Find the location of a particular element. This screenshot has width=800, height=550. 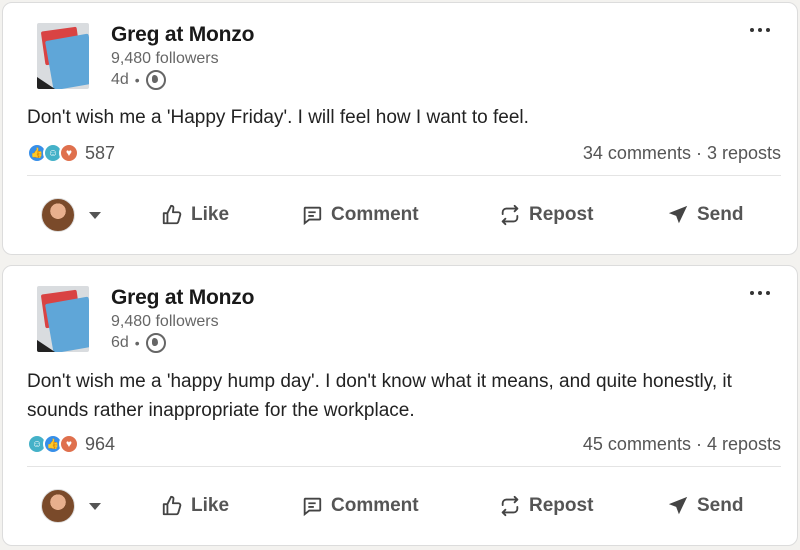

post-age: 4d is located at coordinates (120, 79).